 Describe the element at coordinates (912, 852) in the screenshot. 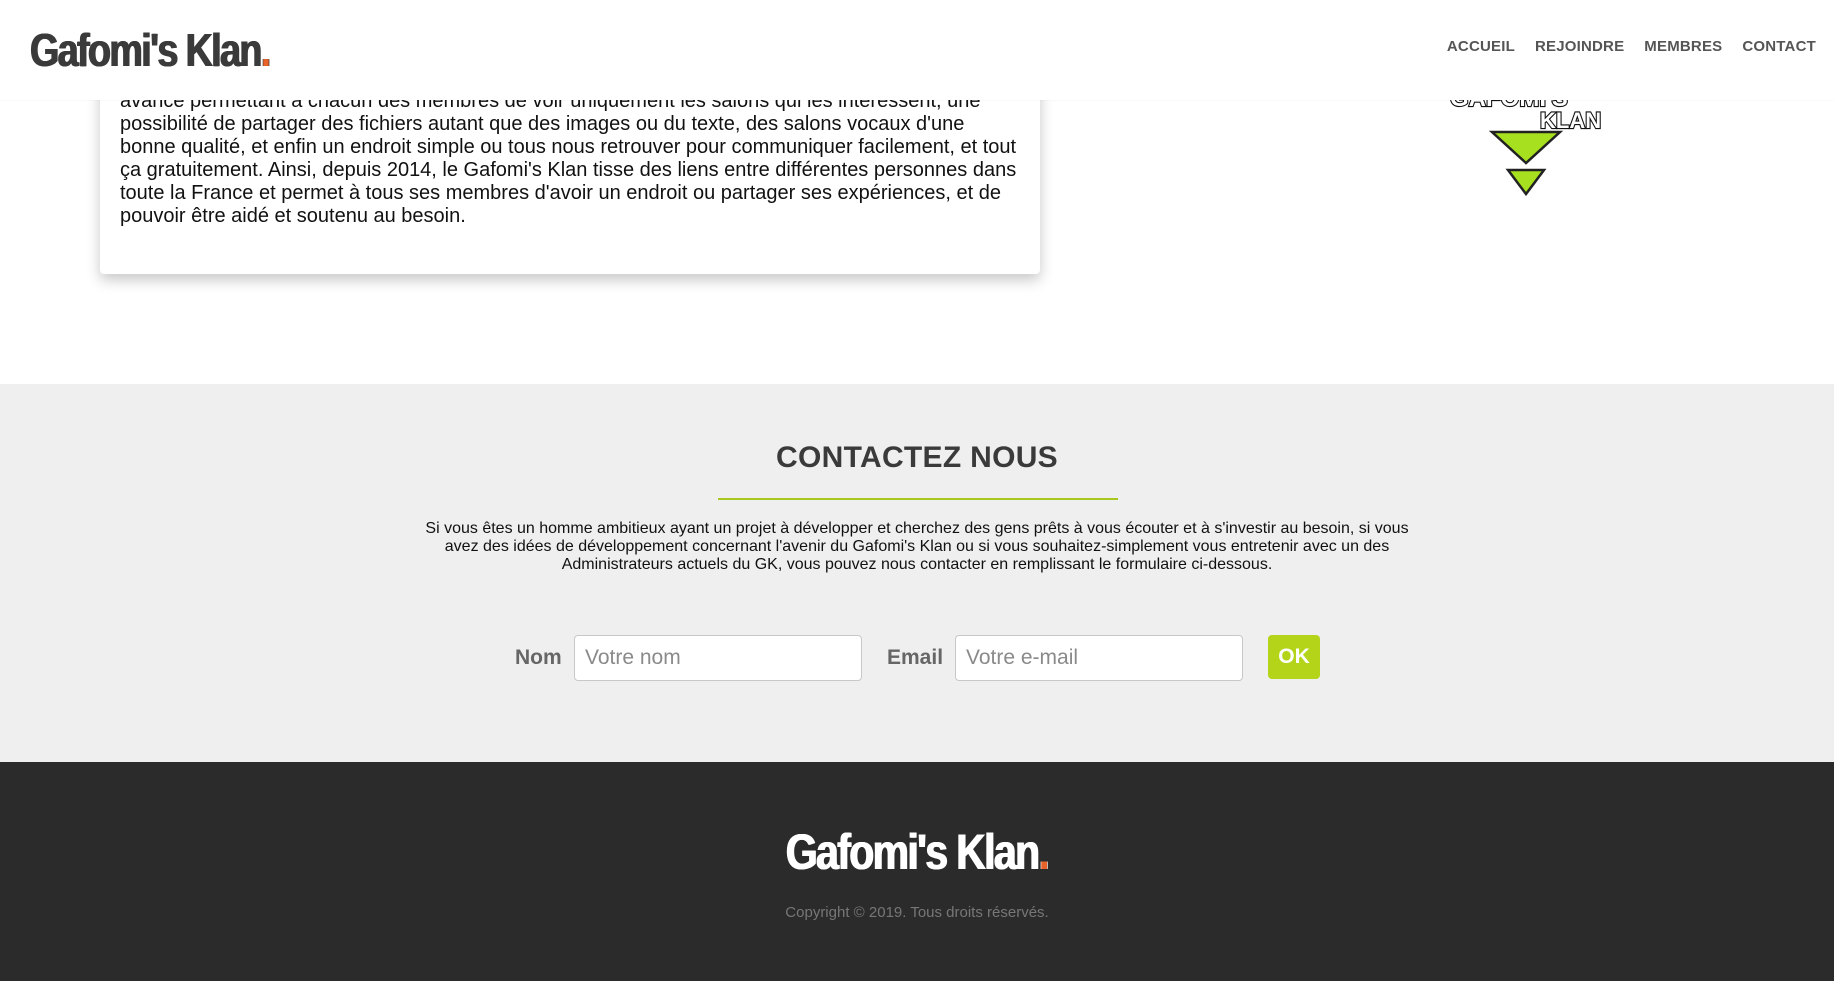

I see `footer-logo-text: Gafomi's Klan` at that location.